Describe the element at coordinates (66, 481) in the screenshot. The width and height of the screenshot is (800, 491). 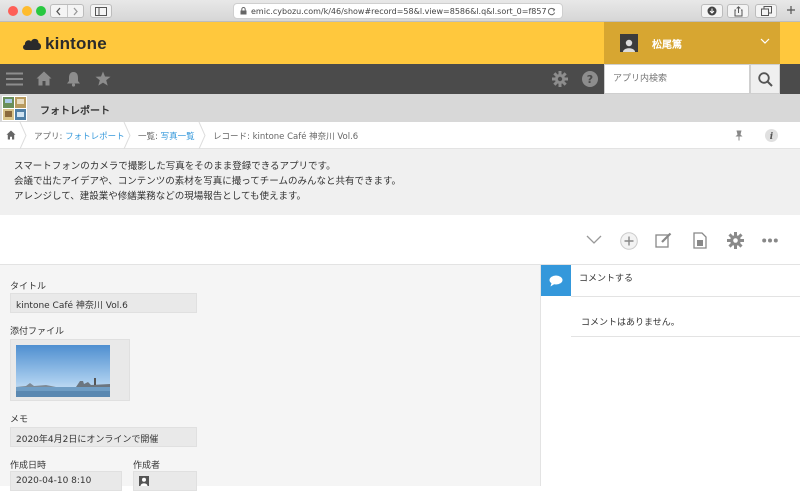
I see `created-datetime-value: 2020-04-10 8:10` at that location.